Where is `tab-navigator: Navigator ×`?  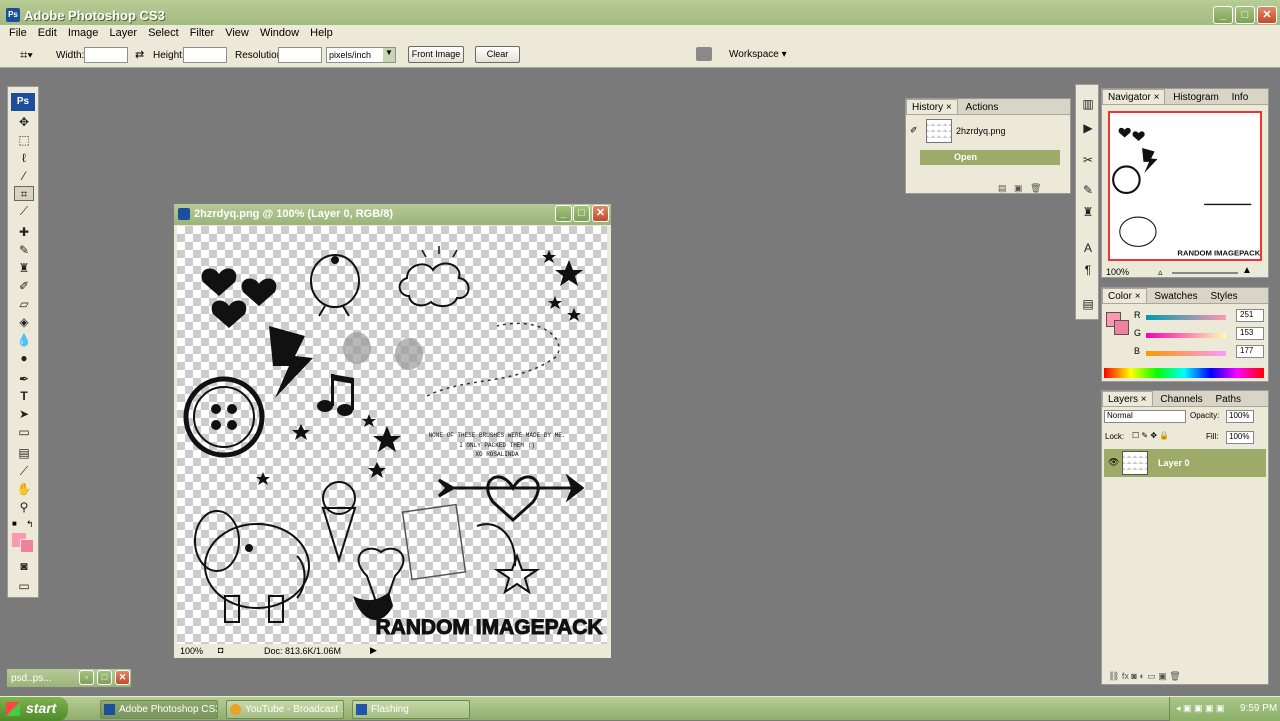
tab-navigator: Navigator × is located at coordinates (1134, 96).